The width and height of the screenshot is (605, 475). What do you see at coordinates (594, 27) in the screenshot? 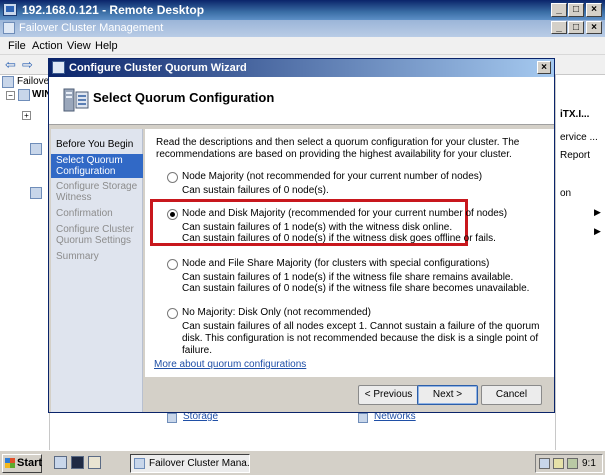
I see `server-close-button: ×` at bounding box center [594, 27].